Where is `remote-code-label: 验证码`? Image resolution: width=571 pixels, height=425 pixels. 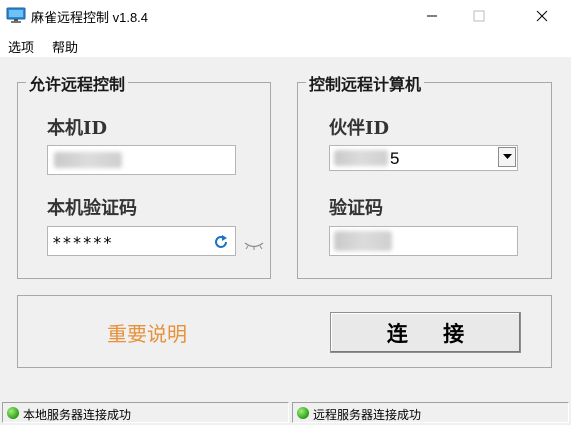 remote-code-label: 验证码 is located at coordinates (356, 208).